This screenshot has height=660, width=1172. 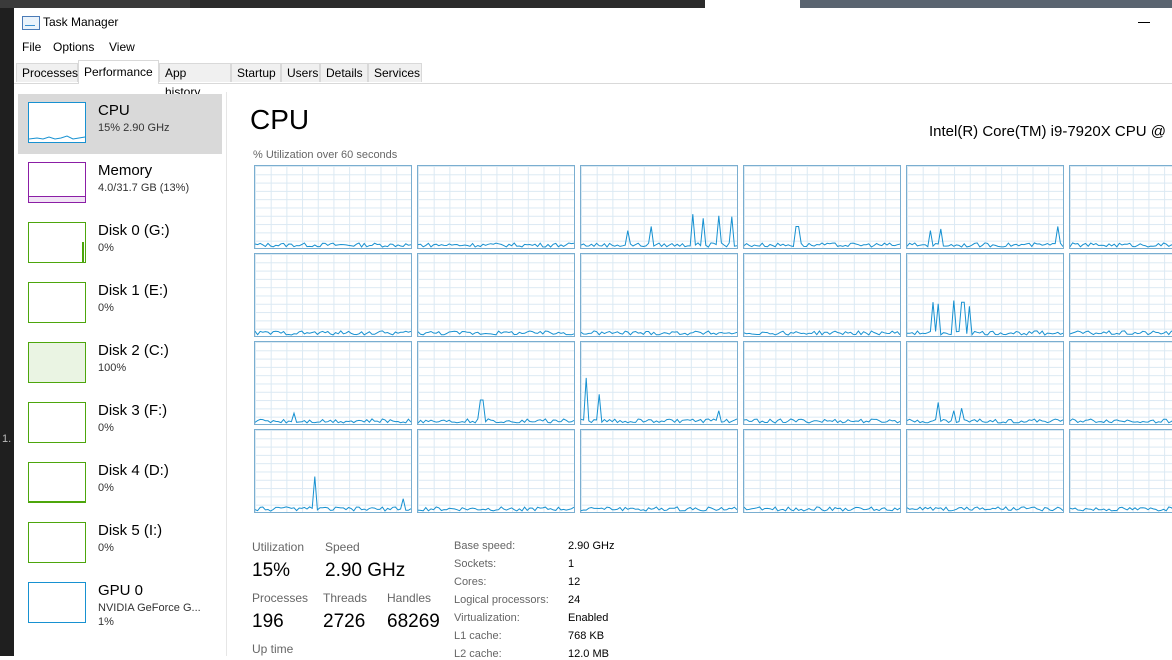 What do you see at coordinates (57, 122) in the screenshot?
I see `cpu-thumbnail-graph` at bounding box center [57, 122].